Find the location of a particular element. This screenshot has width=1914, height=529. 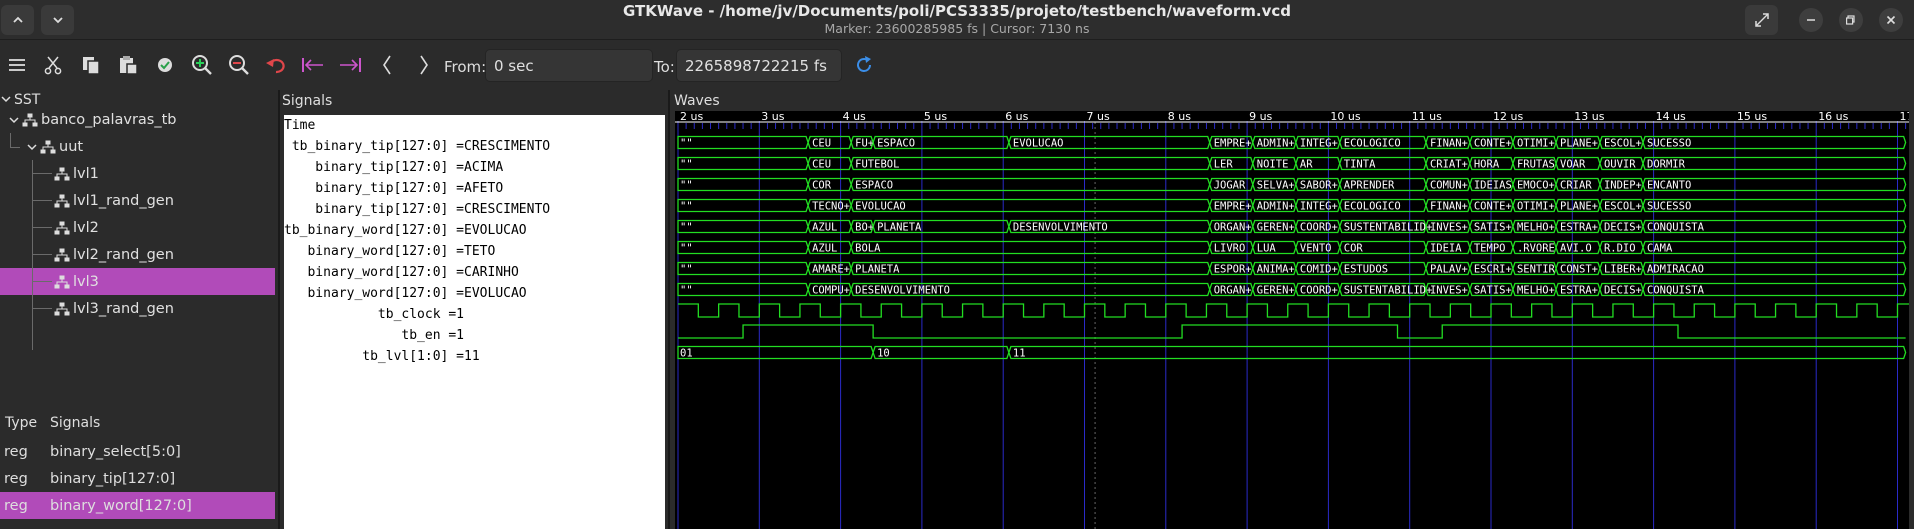

signal-row: tb_clock =1 is located at coordinates (474, 314).